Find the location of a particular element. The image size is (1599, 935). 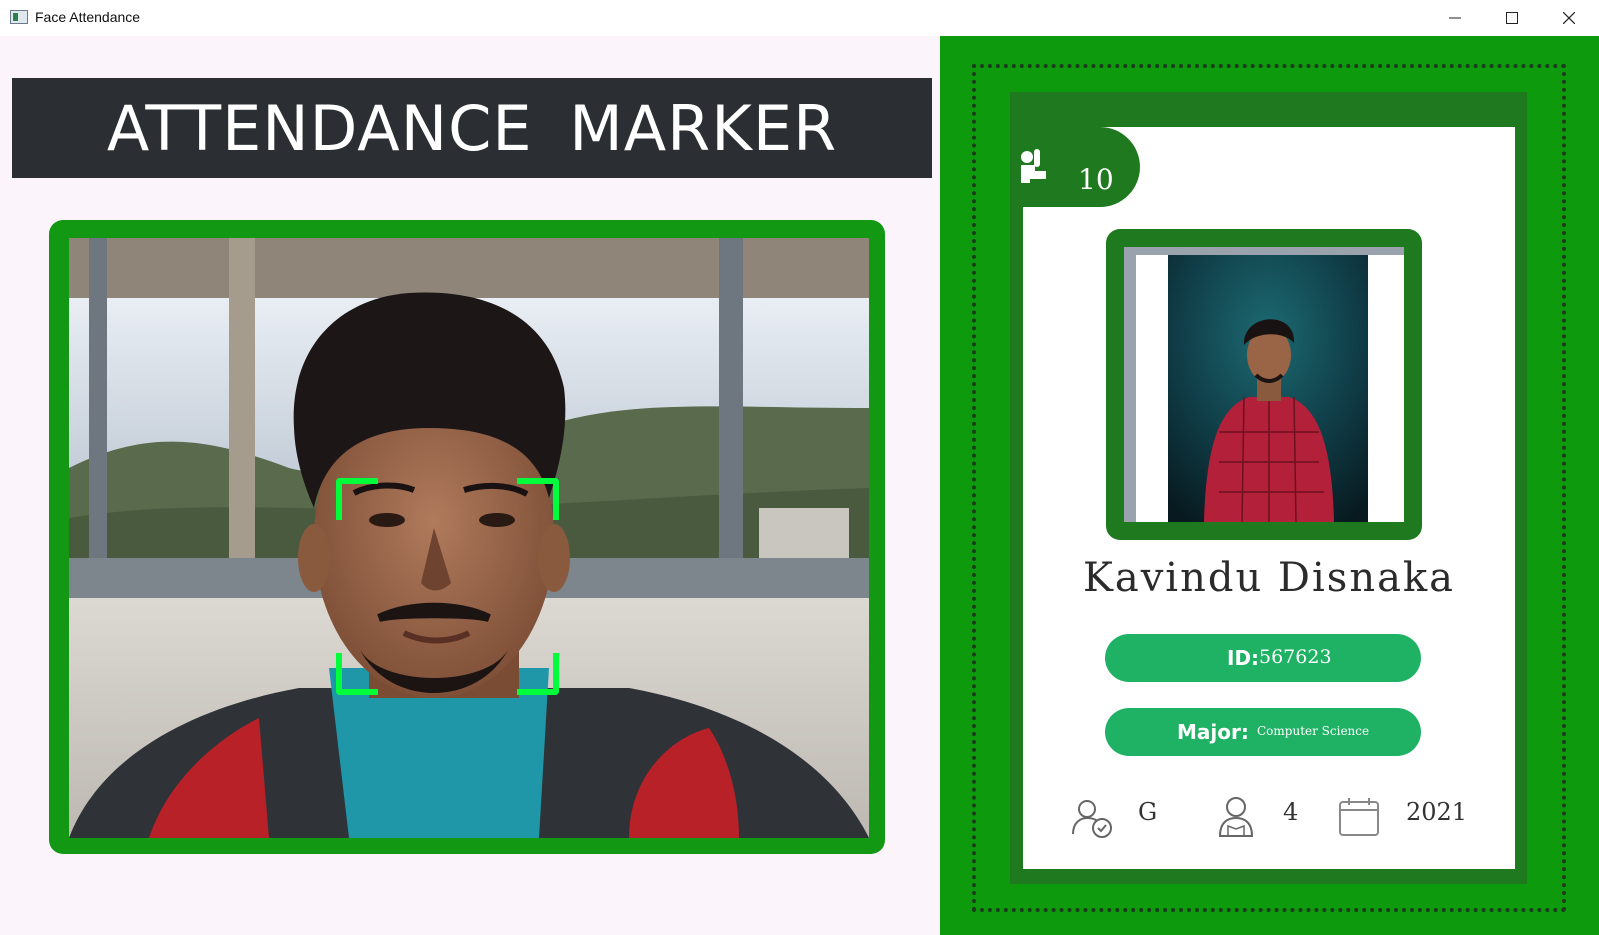

banner: ATTENDANCE MARKER is located at coordinates (472, 128).